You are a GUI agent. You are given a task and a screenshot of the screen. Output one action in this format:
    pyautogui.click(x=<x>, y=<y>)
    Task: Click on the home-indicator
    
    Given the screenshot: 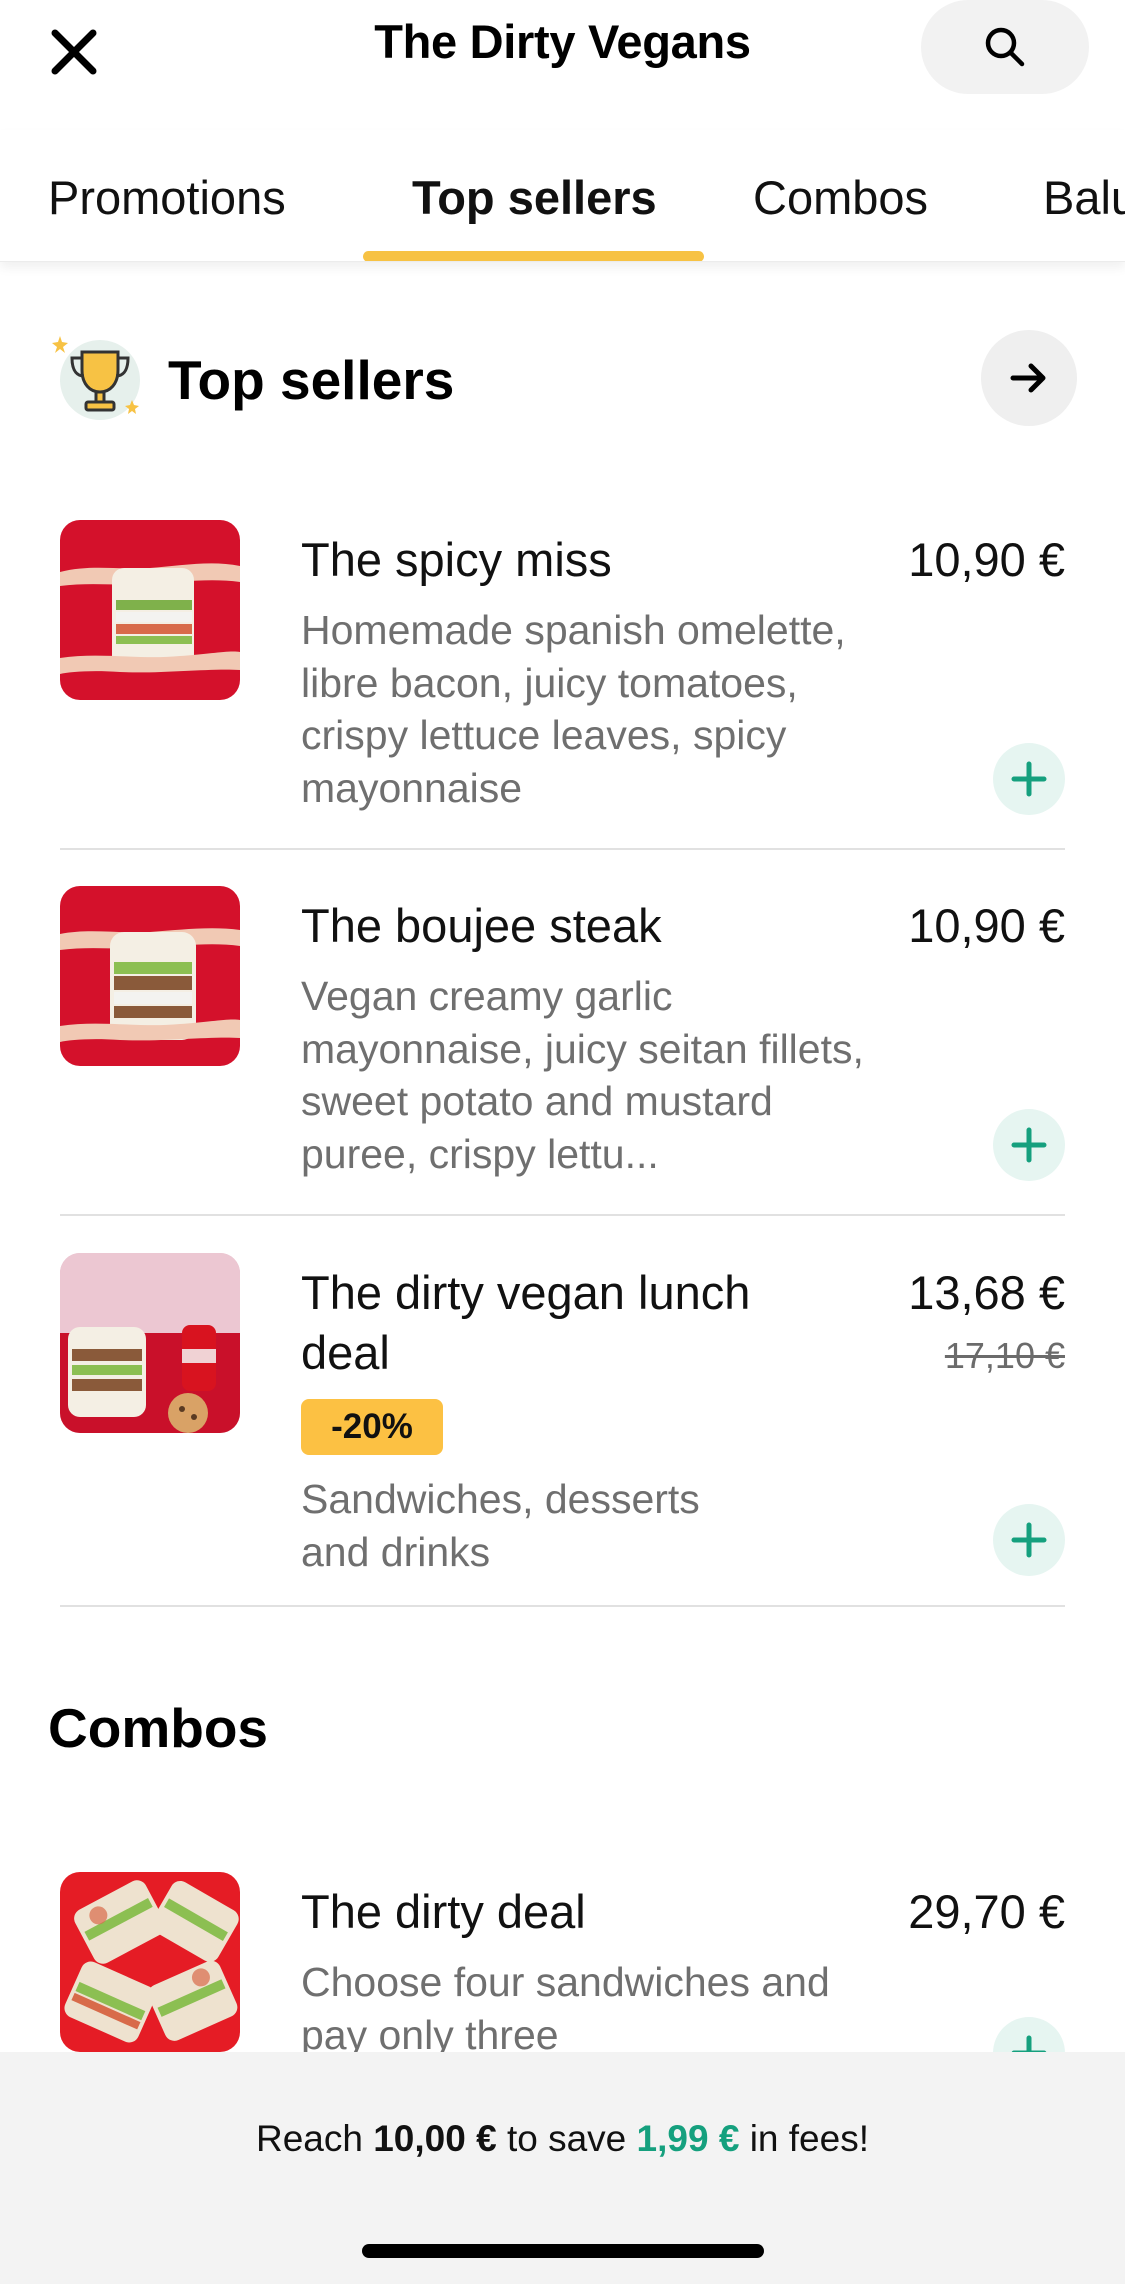 What is the action you would take?
    pyautogui.click(x=563, y=2251)
    